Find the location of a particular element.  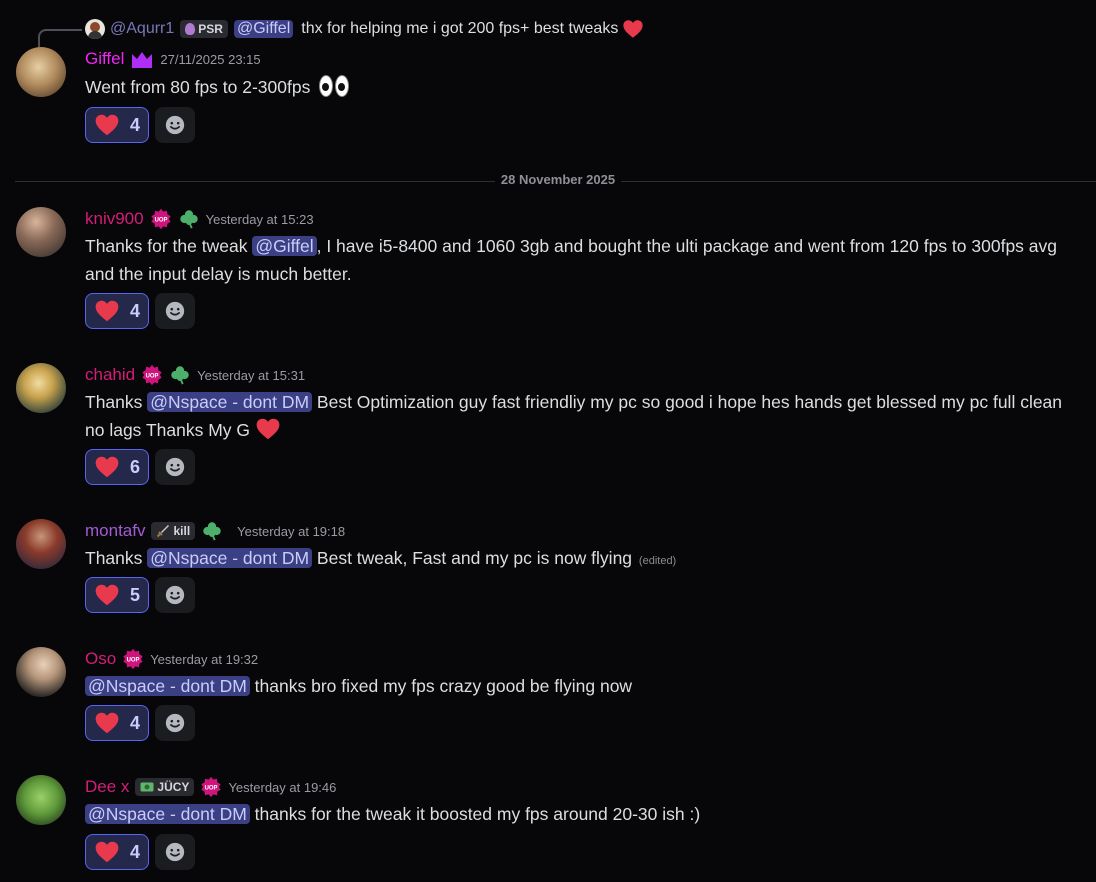

timestamp: Yesterday at 19:46 is located at coordinates (282, 787).